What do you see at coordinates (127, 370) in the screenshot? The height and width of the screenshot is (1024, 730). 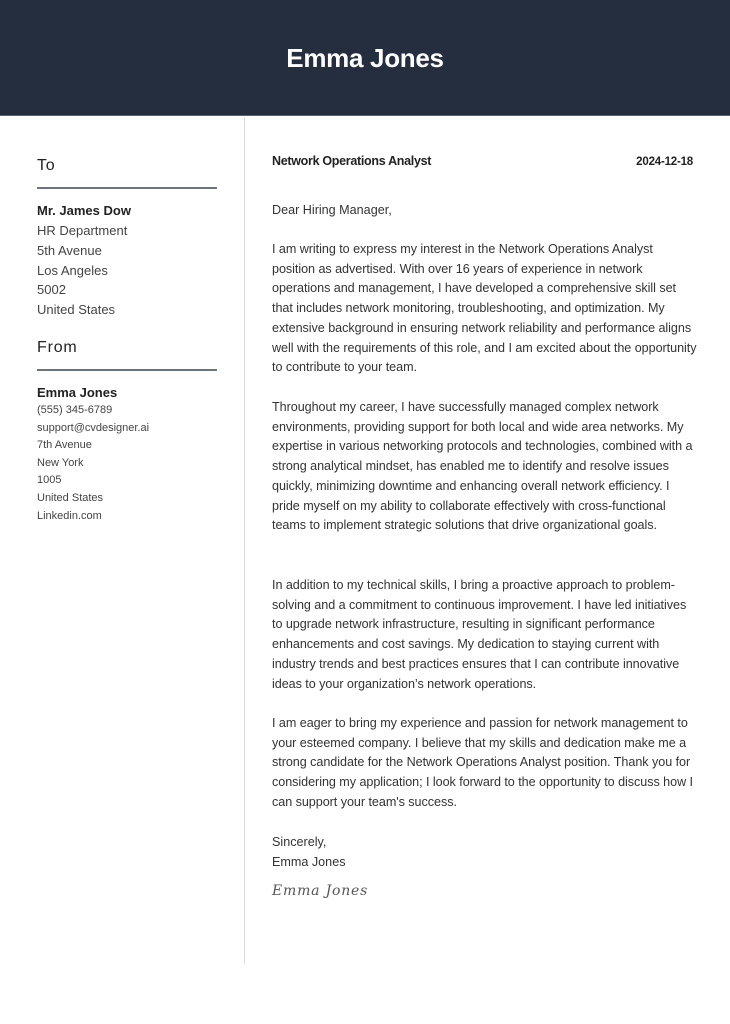 I see `sender-section-rule` at bounding box center [127, 370].